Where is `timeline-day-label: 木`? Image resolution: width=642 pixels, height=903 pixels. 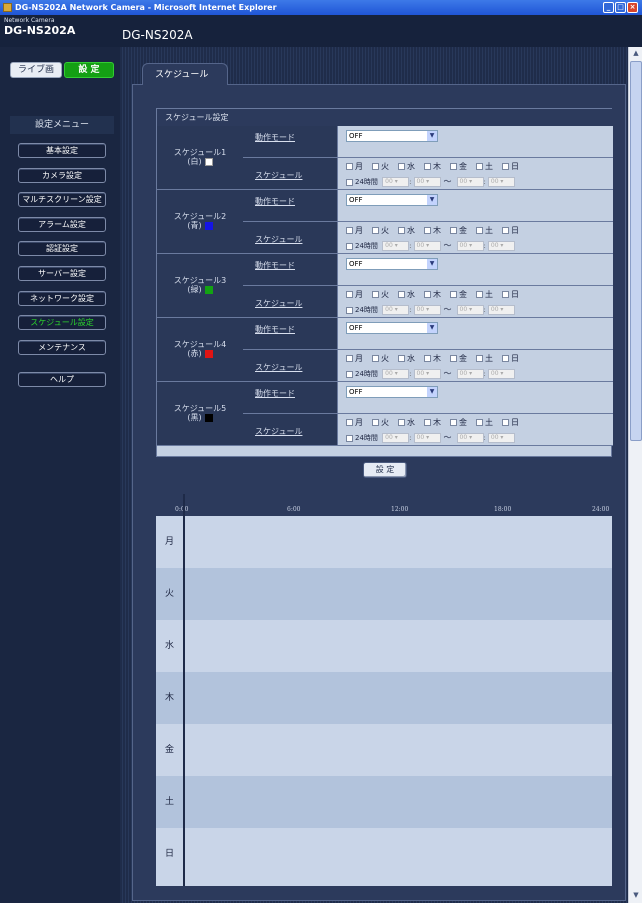
timeline-day-label: 木 is located at coordinates (169, 698).